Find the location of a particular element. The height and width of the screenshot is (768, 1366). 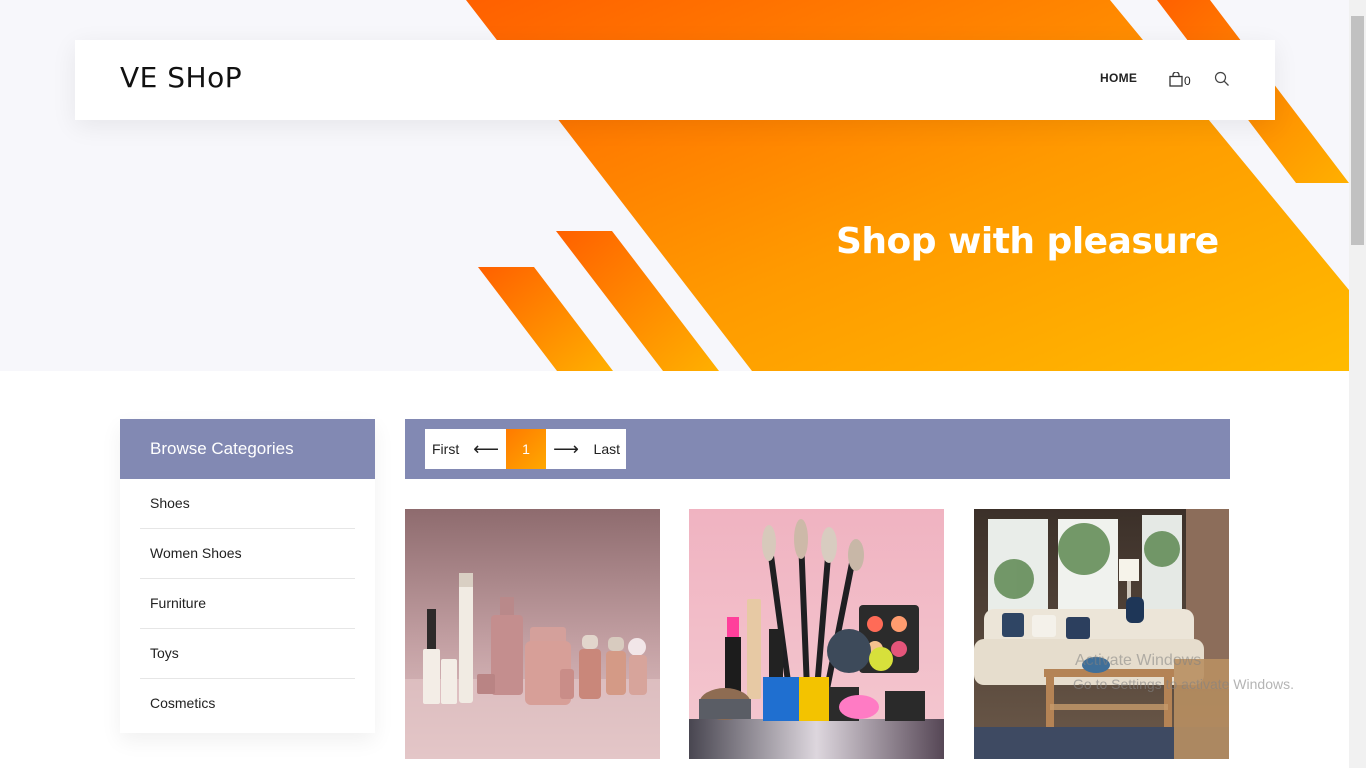

category-item-furniture: Furniture is located at coordinates (247, 604).